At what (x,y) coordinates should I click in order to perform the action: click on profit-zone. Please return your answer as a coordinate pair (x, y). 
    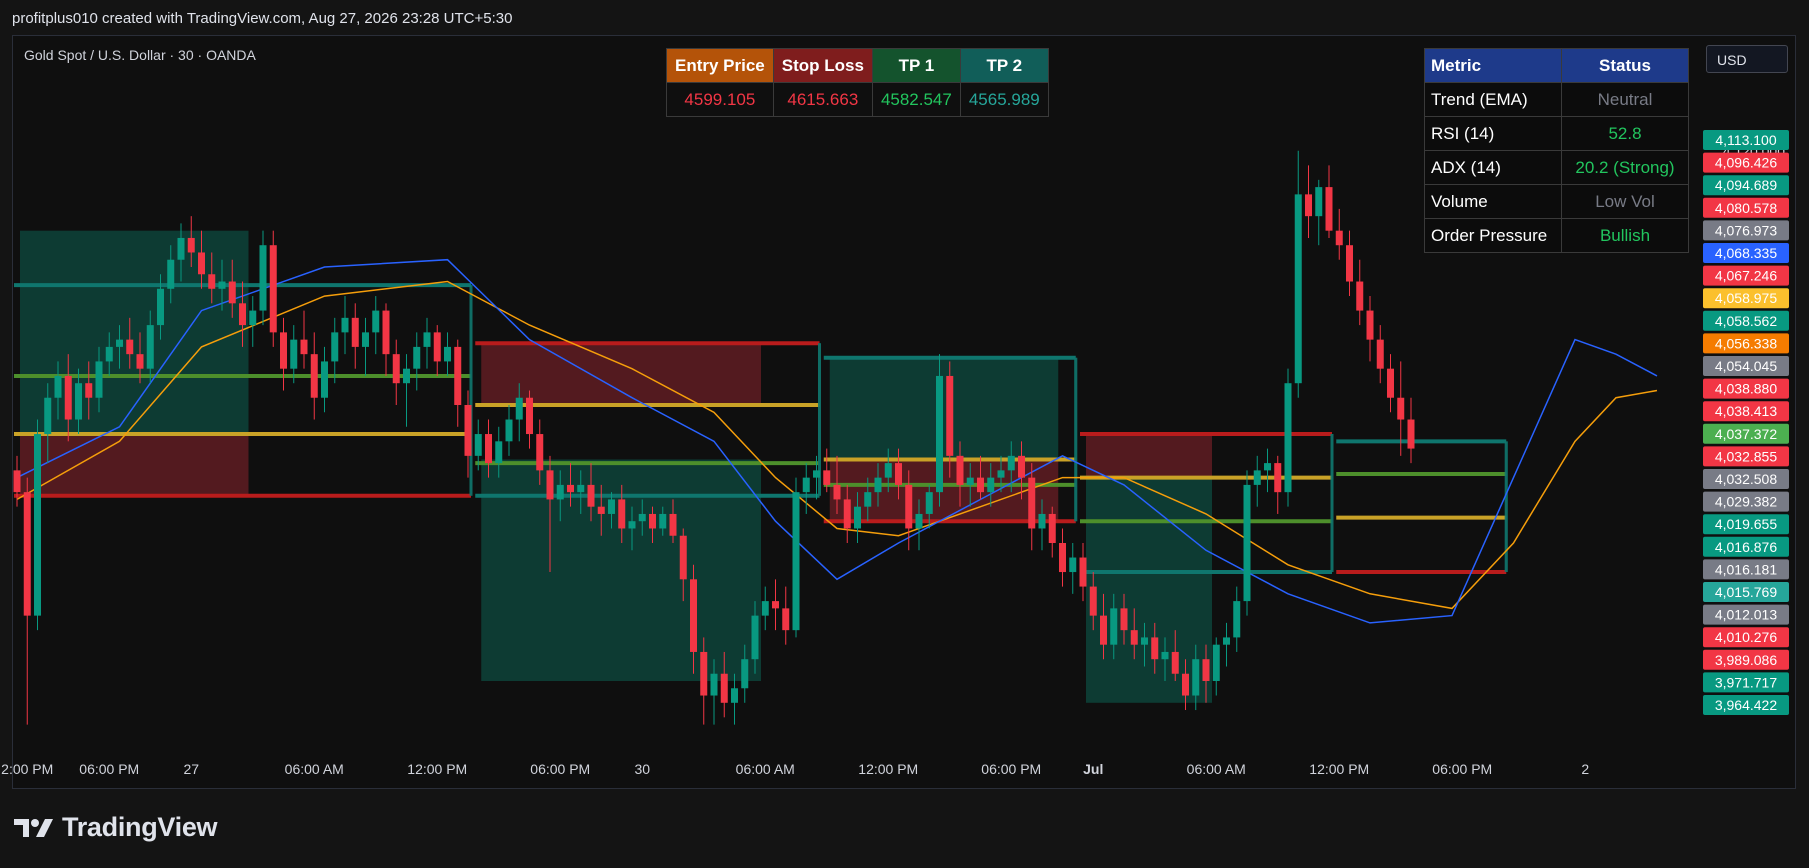
    Looking at the image, I should click on (944, 408).